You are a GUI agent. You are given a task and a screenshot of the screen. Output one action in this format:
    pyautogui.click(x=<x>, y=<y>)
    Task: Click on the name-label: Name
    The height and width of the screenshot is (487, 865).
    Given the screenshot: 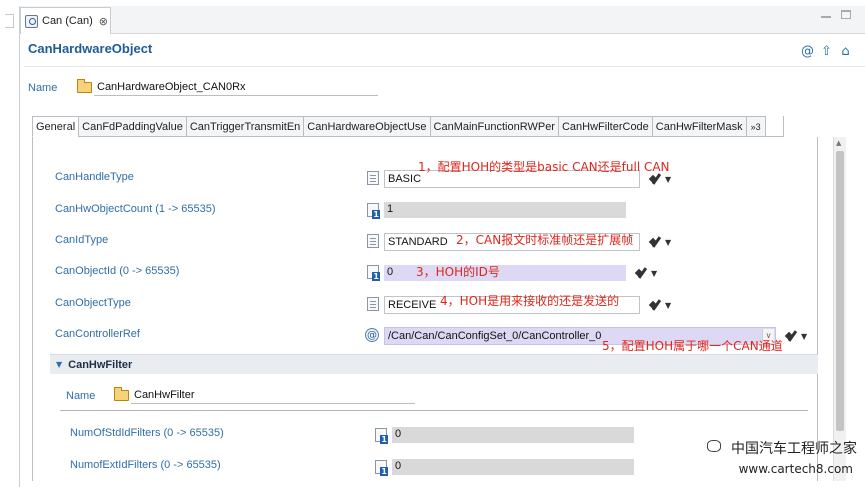 What is the action you would take?
    pyautogui.click(x=43, y=88)
    